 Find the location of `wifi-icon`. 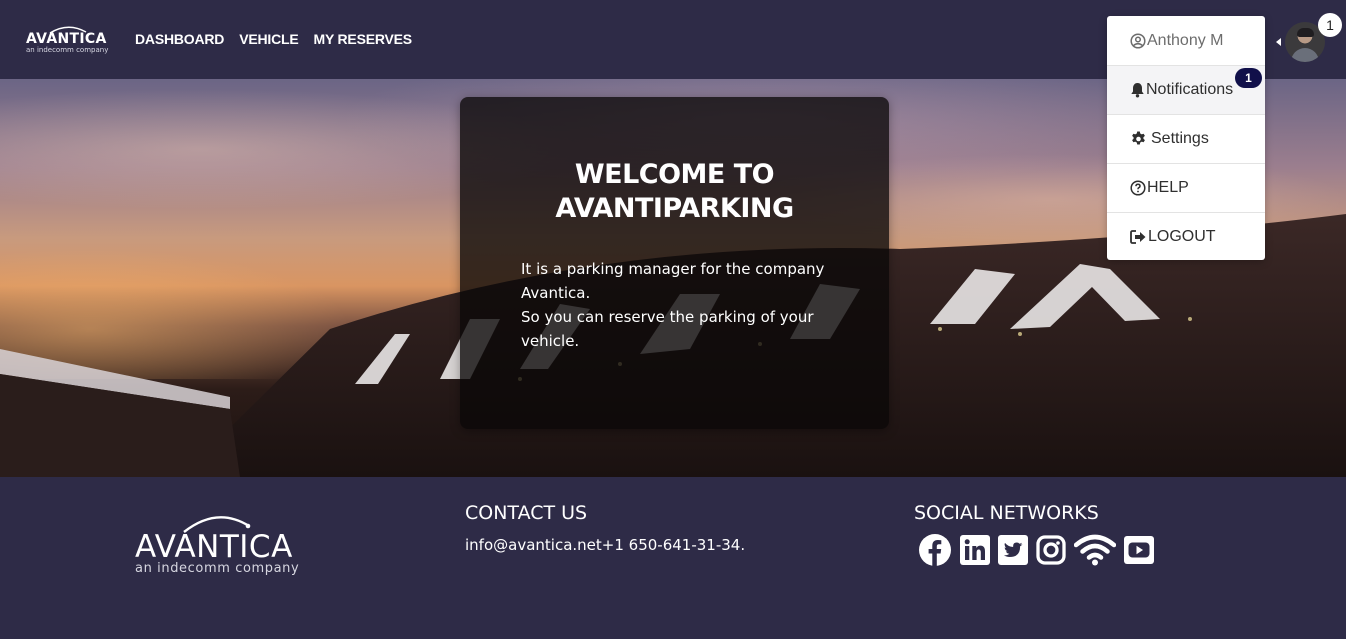

wifi-icon is located at coordinates (1095, 552).